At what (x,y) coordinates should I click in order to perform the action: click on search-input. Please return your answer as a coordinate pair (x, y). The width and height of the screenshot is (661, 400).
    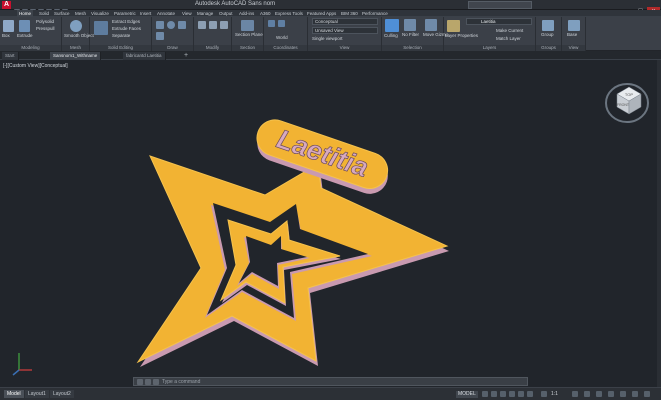
    Looking at the image, I should click on (500, 5).